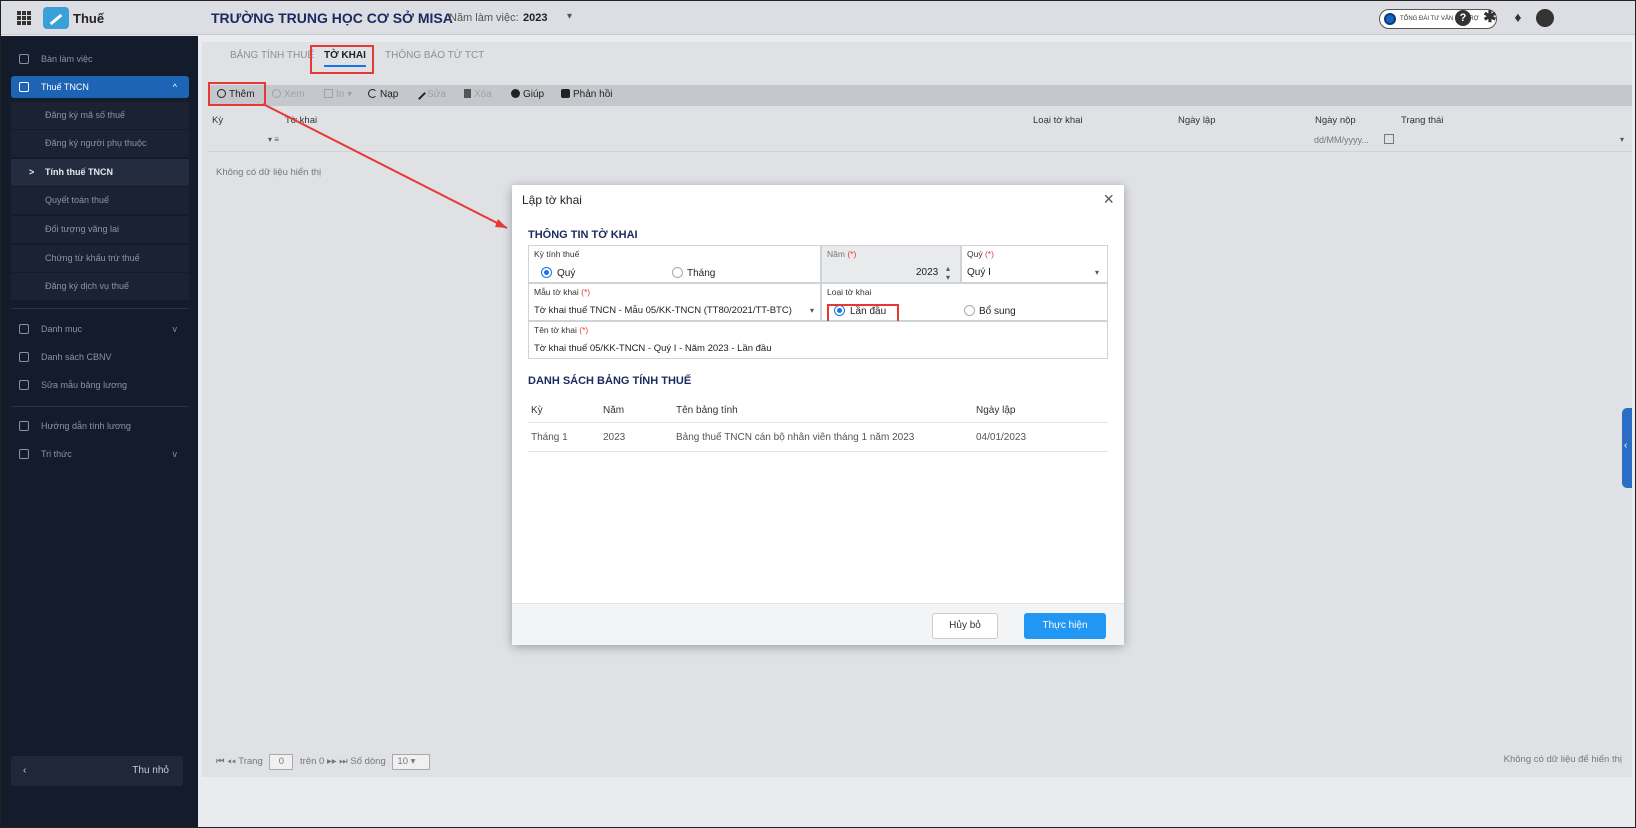 The height and width of the screenshot is (828, 1636). I want to click on sidebar-collapse-button: ‹ Thu nhỏ, so click(97, 771).